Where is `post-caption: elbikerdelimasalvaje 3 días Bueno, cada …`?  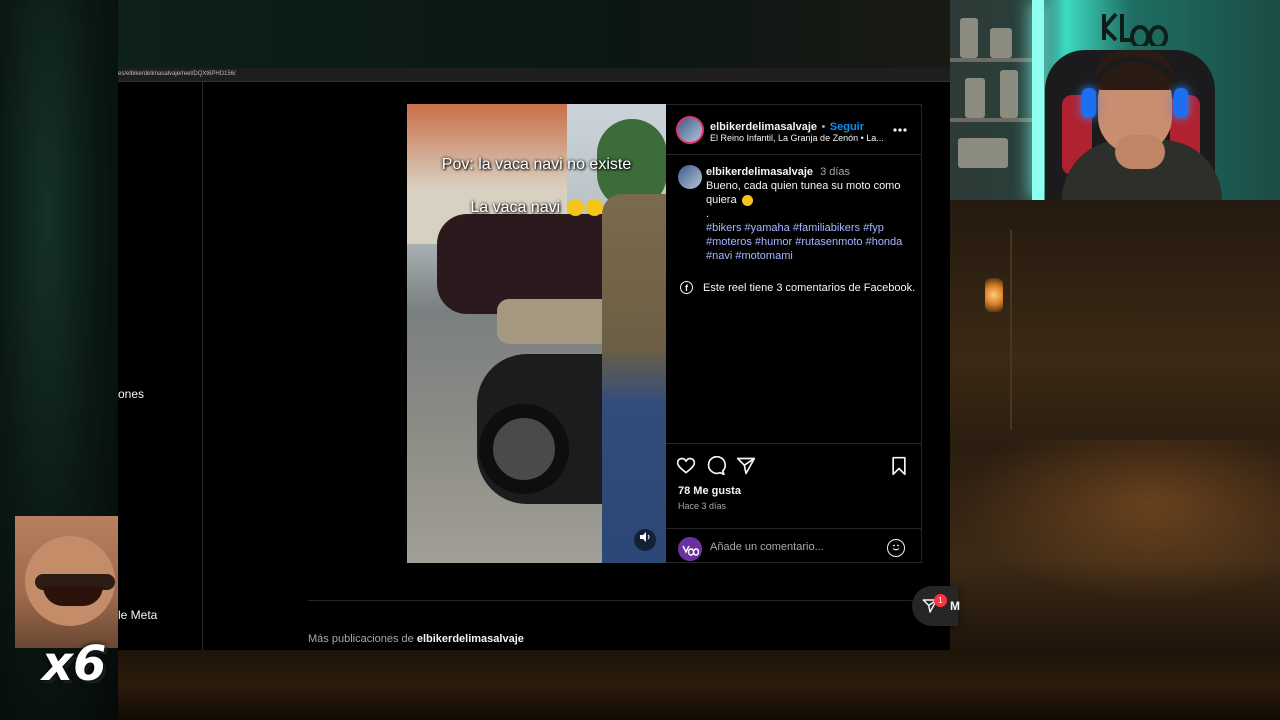 post-caption: elbikerdelimasalvaje 3 días Bueno, cada … is located at coordinates (810, 214).